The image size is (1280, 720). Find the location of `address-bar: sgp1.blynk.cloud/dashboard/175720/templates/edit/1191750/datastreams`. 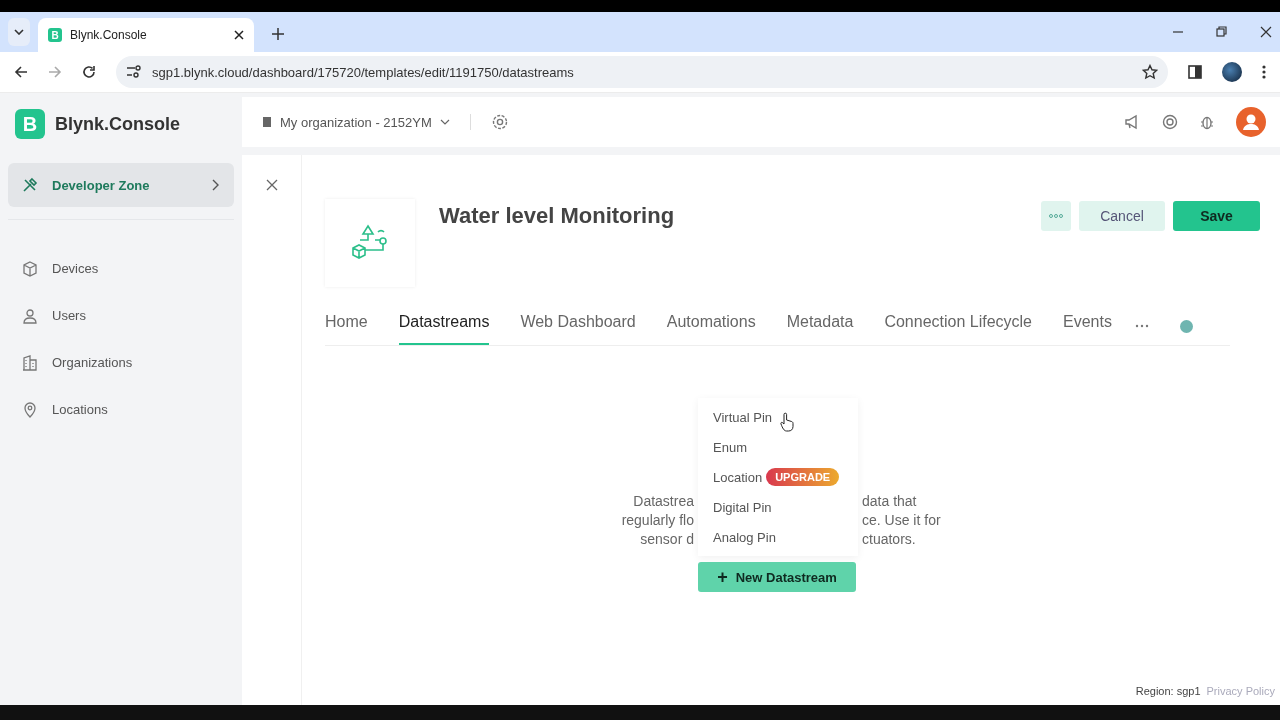

address-bar: sgp1.blynk.cloud/dashboard/175720/templates/edit/1191750/datastreams is located at coordinates (642, 72).